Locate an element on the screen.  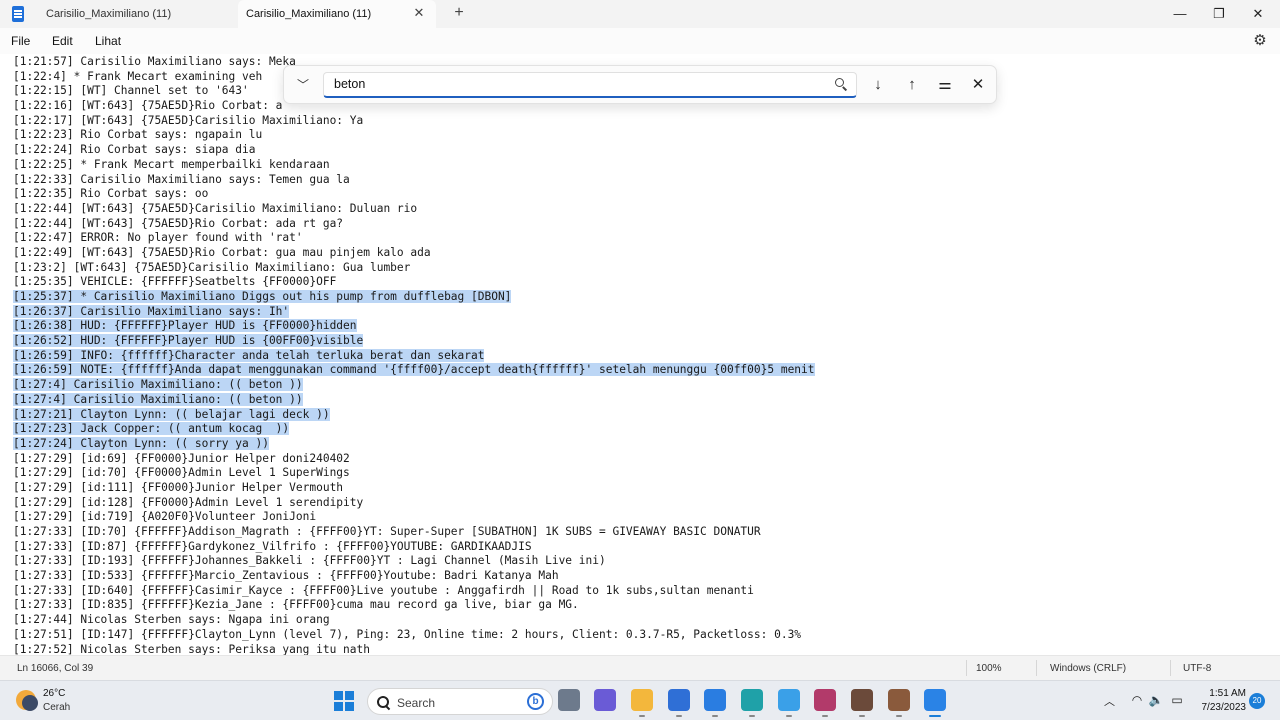
menu-file: File is located at coordinates (20, 41).